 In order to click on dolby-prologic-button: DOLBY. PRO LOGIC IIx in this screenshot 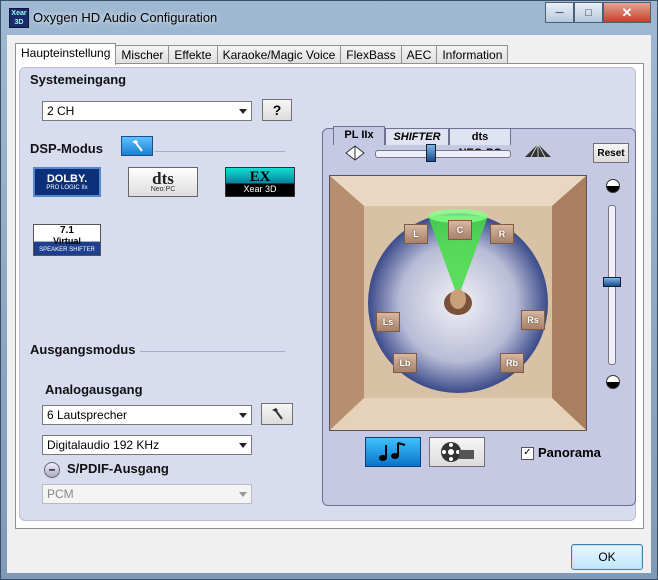, I will do `click(67, 182)`.